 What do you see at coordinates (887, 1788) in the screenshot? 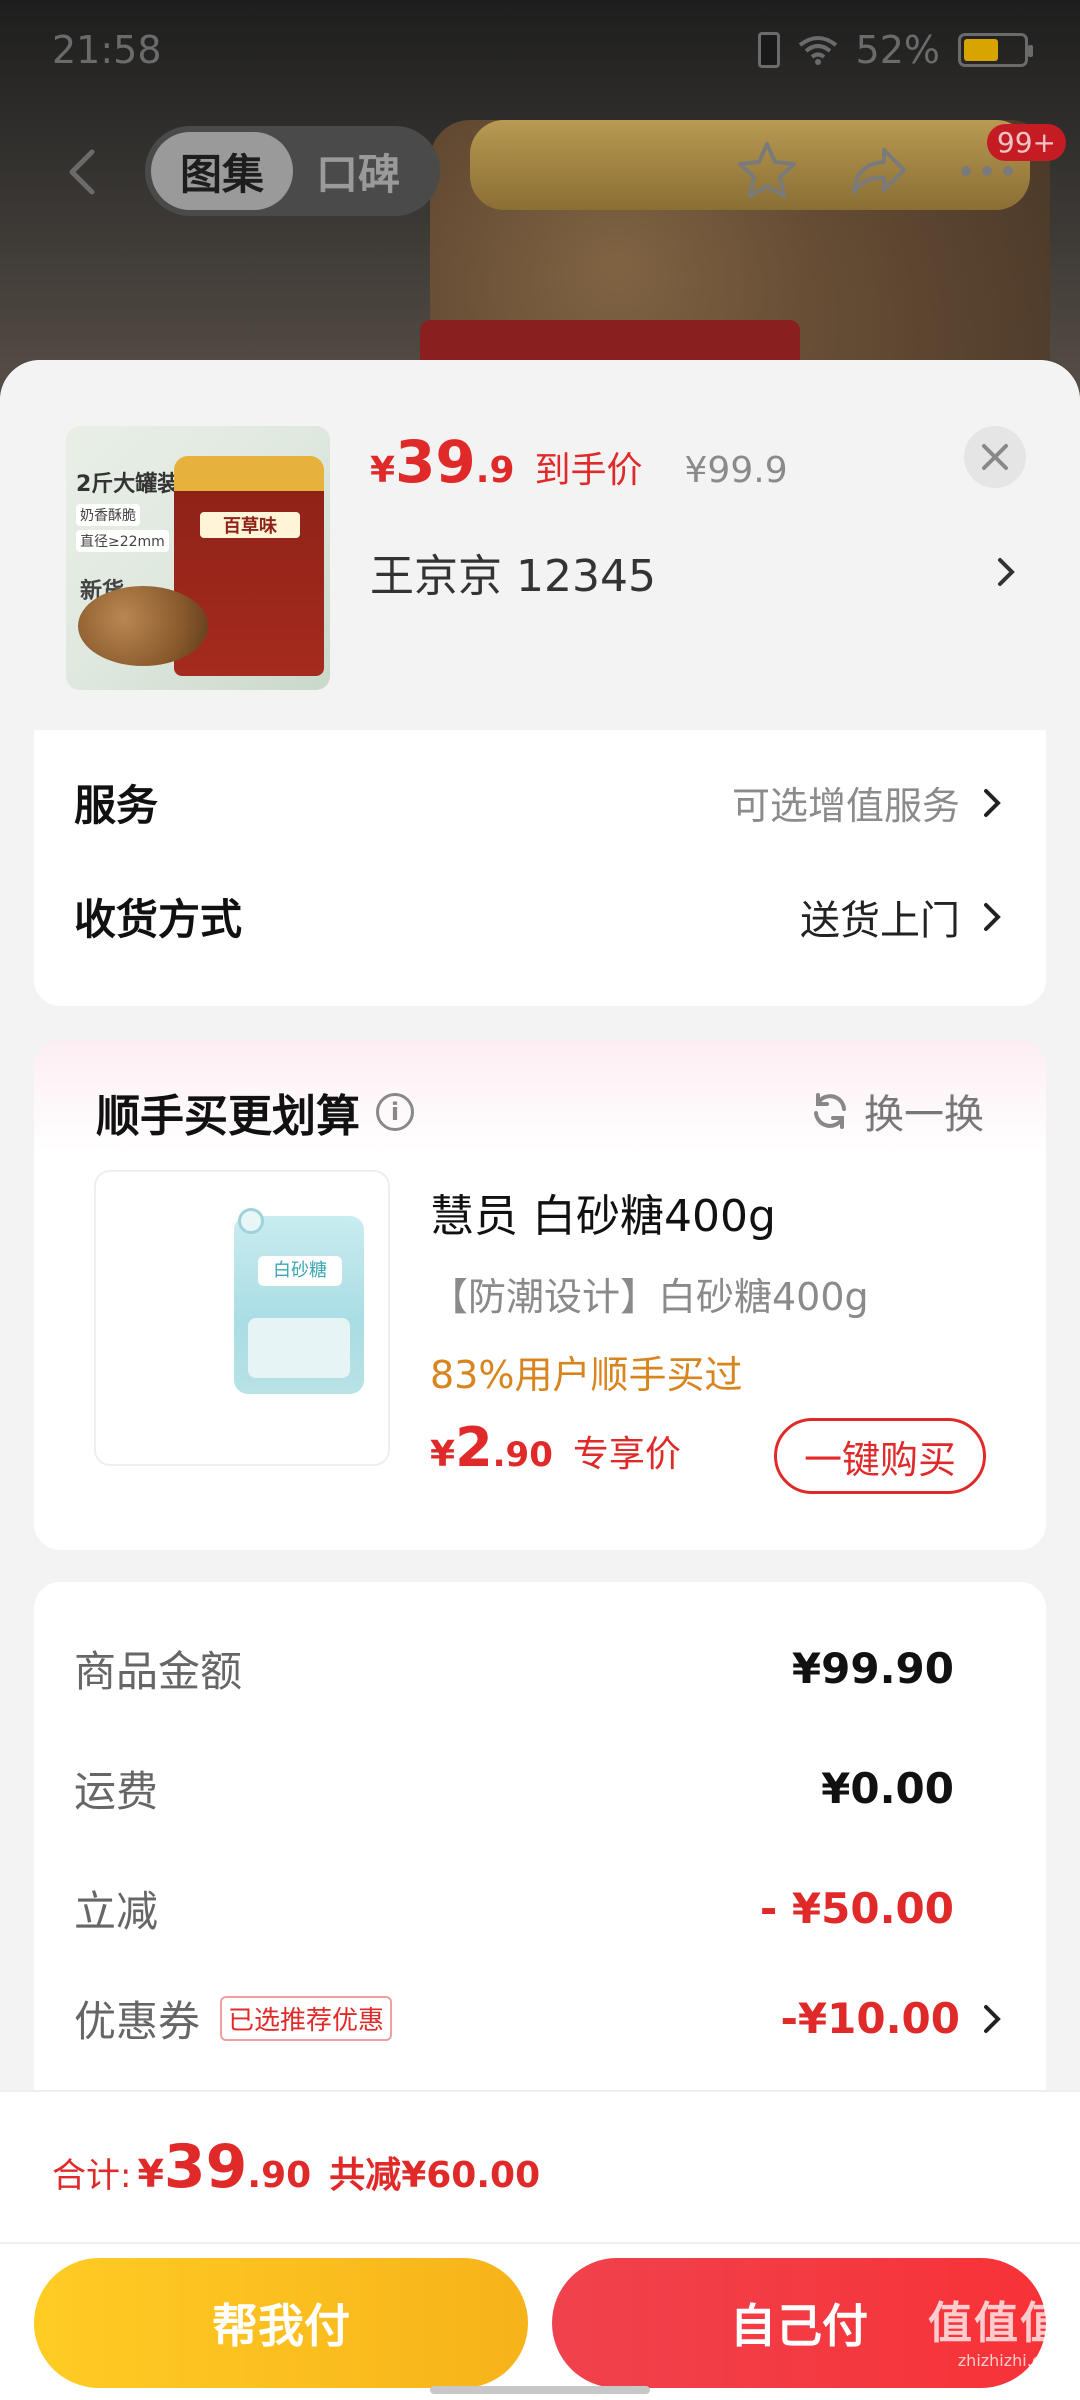
I see `shipping-value: ¥0.00` at bounding box center [887, 1788].